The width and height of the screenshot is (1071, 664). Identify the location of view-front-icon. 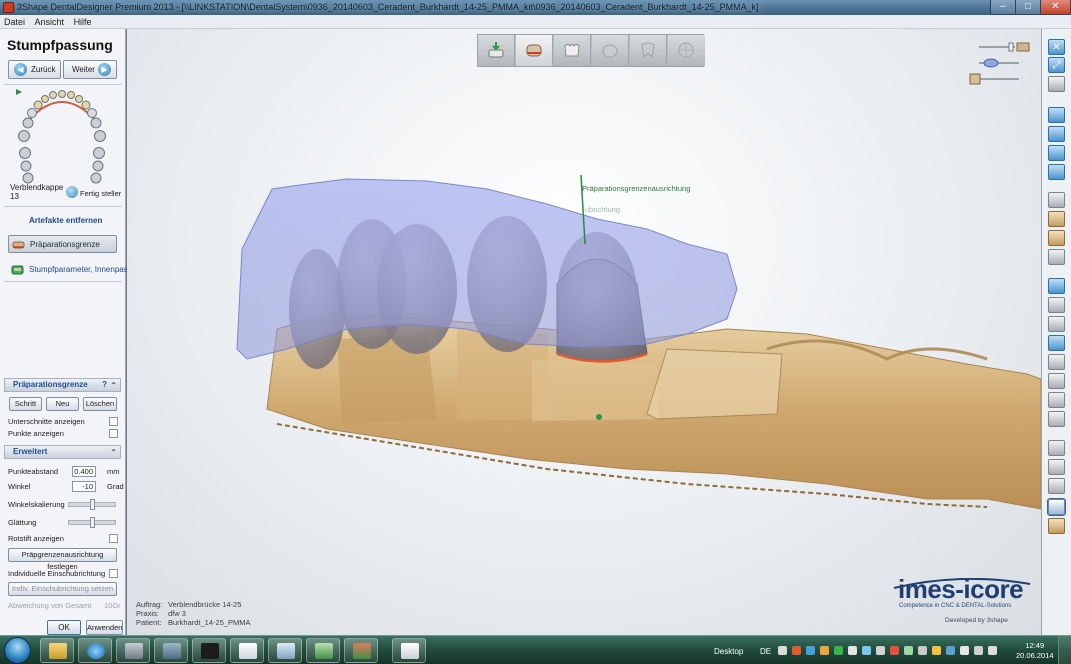
(1056, 115).